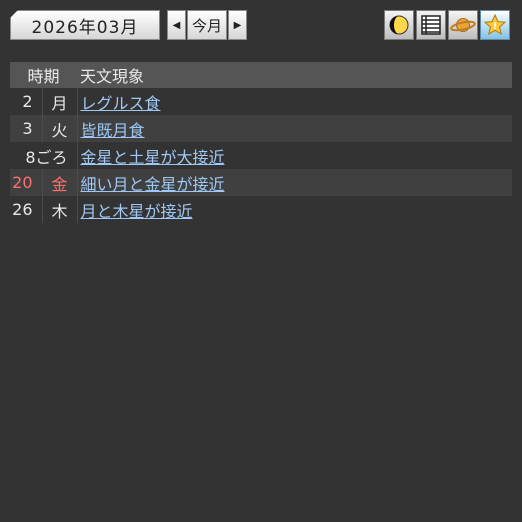  Describe the element at coordinates (294, 101) in the screenshot. I see `event-cell: レグルス食` at that location.